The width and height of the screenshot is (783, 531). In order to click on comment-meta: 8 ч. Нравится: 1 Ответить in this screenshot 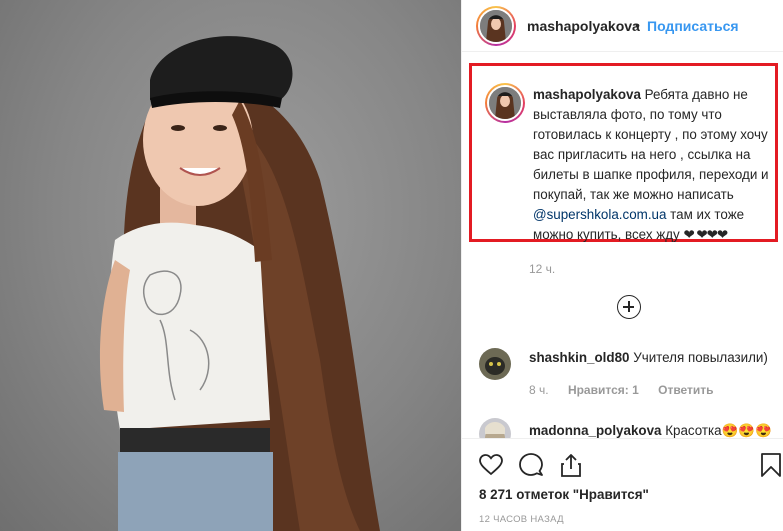, I will do `click(629, 390)`.